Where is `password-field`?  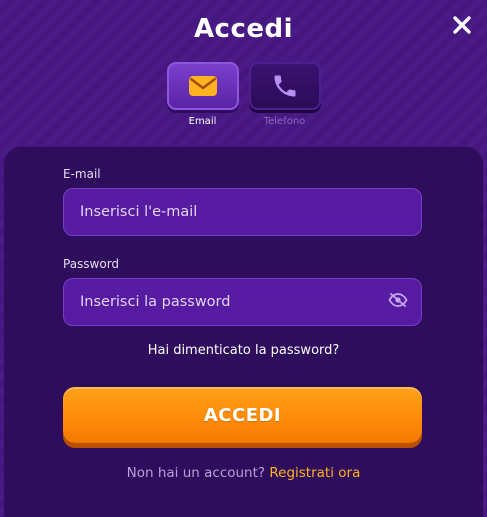
password-field is located at coordinates (242, 302).